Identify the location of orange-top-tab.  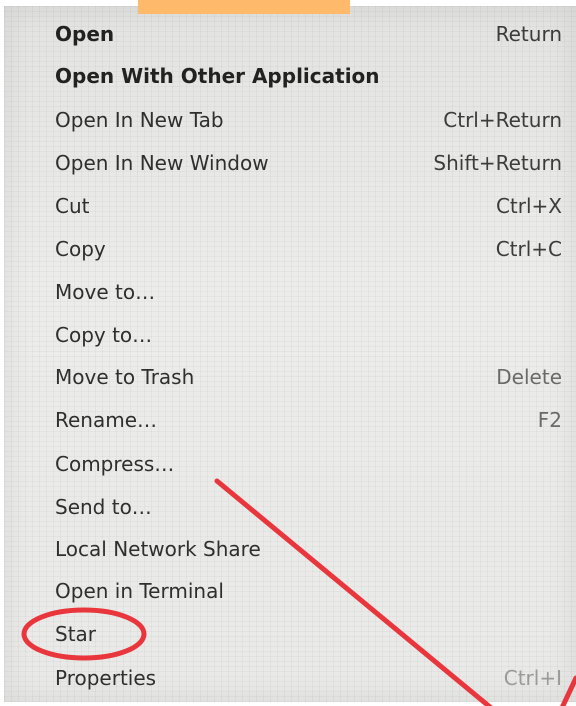
(244, 7).